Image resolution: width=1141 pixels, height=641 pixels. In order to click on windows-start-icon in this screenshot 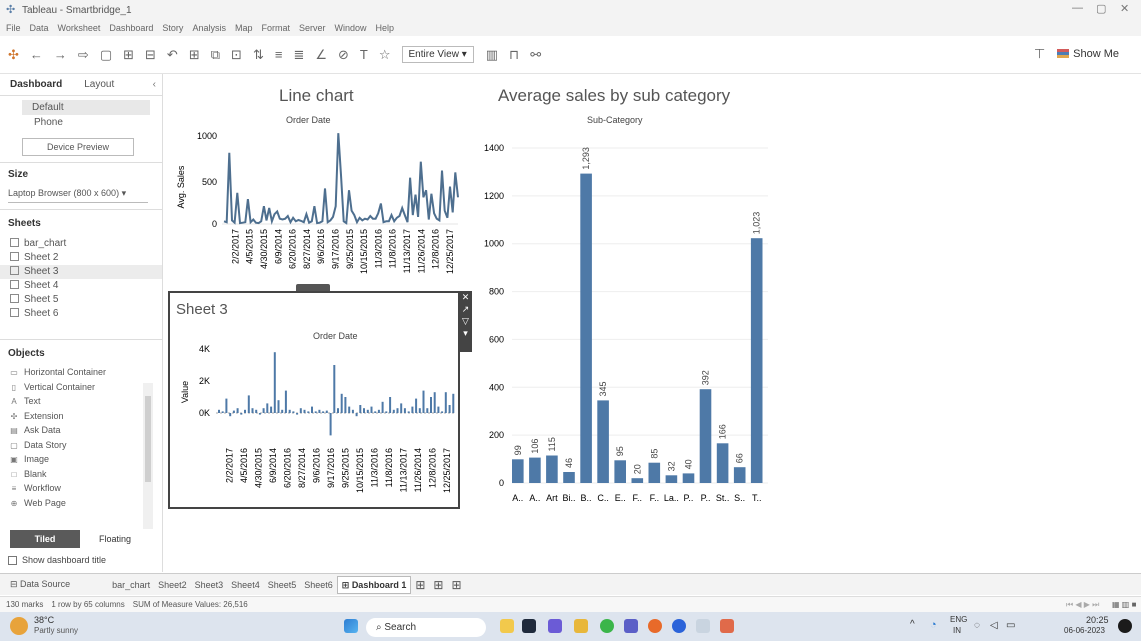, I will do `click(351, 626)`.